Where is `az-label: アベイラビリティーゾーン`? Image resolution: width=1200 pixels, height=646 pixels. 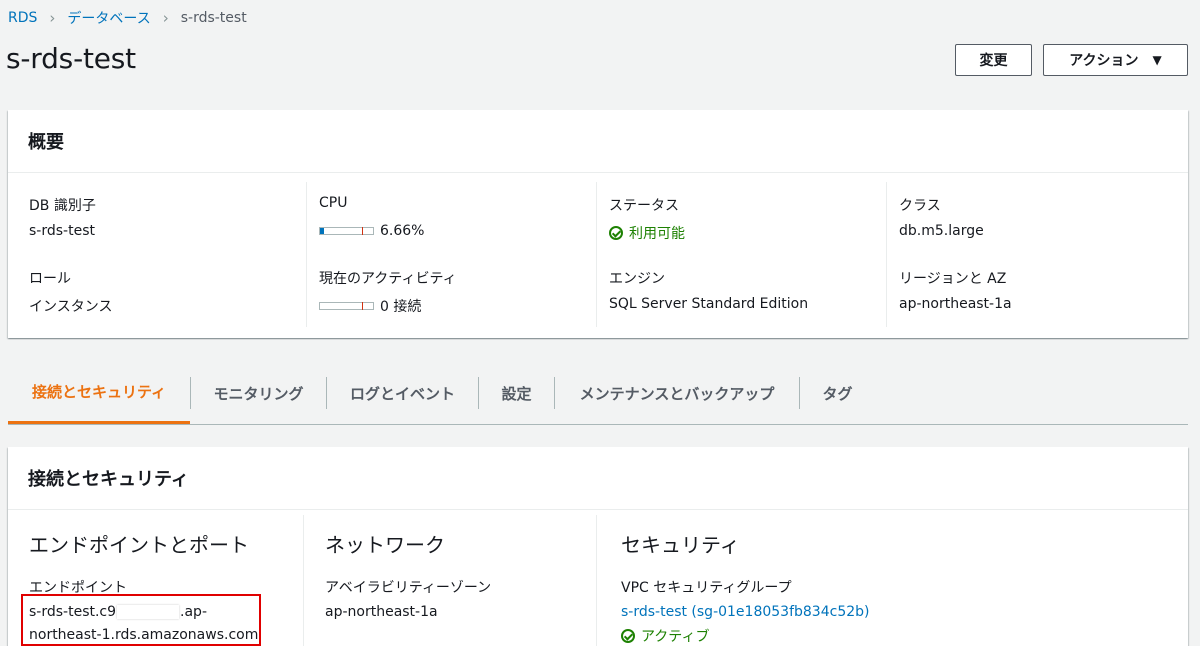 az-label: アベイラビリティーゾーン is located at coordinates (408, 588).